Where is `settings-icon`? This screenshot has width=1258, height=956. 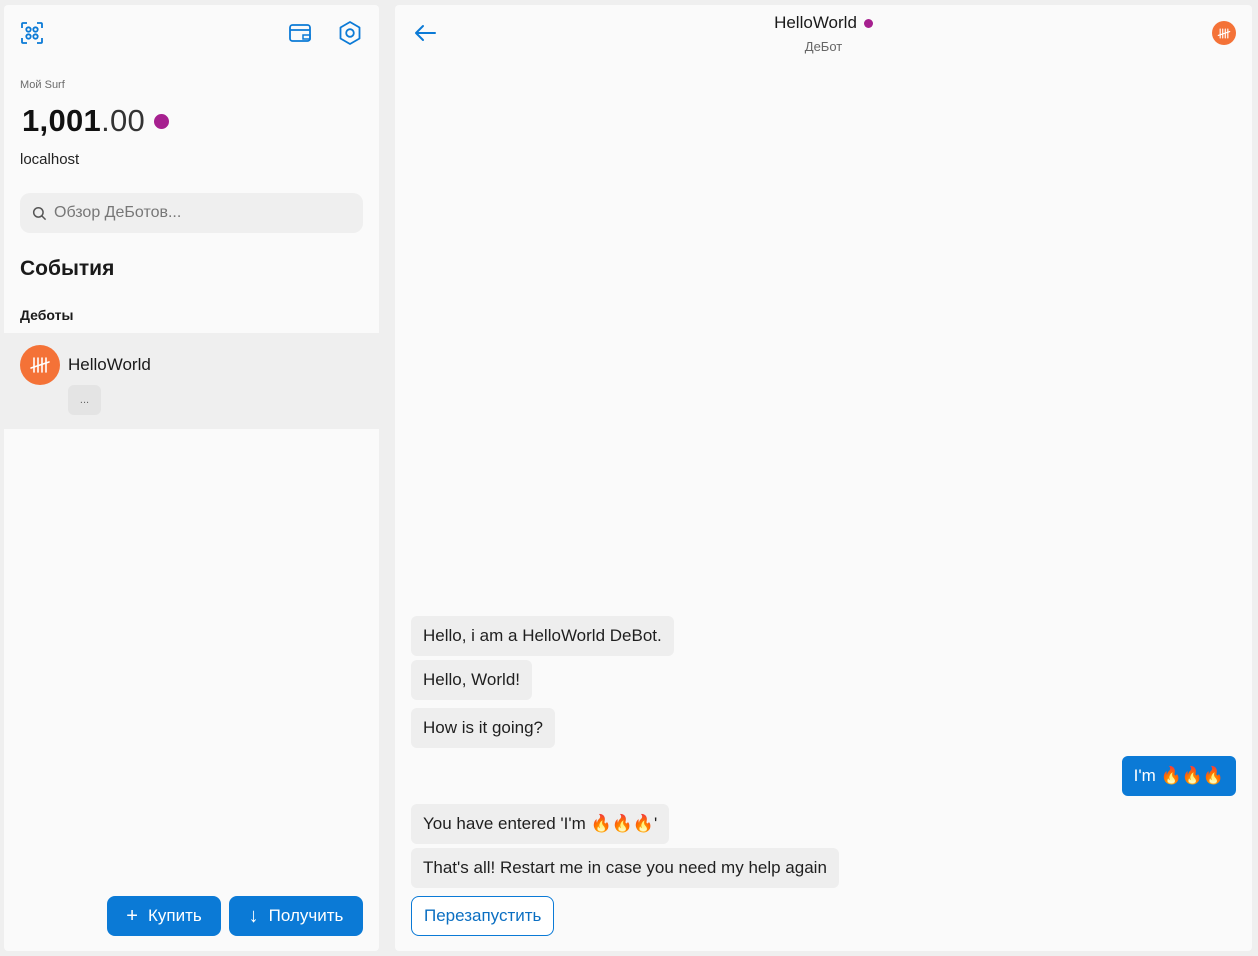 settings-icon is located at coordinates (350, 33).